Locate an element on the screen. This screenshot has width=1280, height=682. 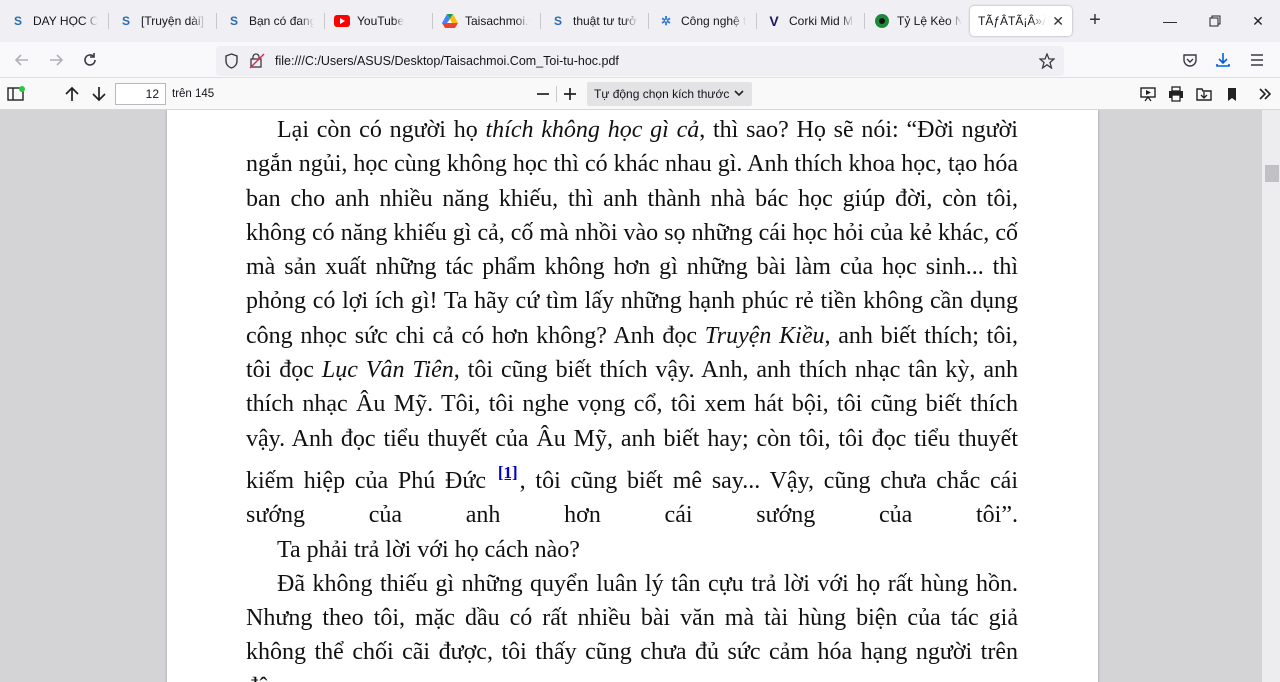
tab-6: ✲ Công nghệ th is located at coordinates (702, 21).